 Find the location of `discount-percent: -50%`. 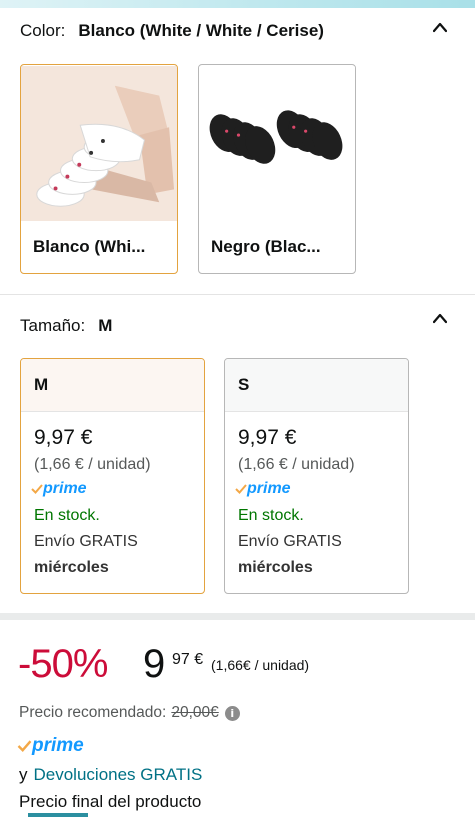

discount-percent: -50% is located at coordinates (63, 664).